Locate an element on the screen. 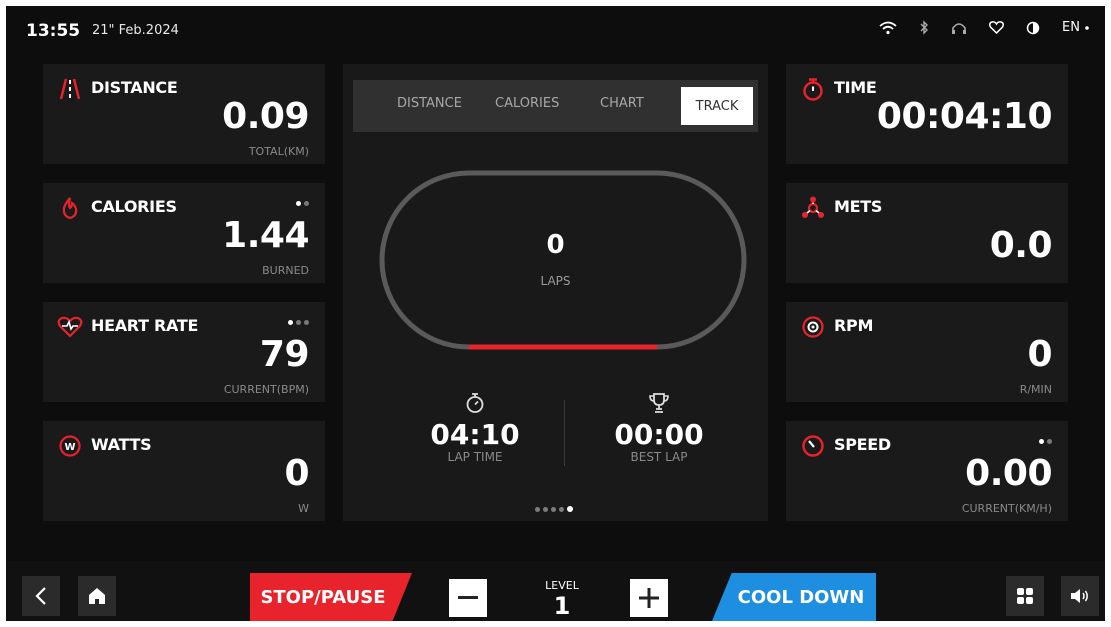  lap-time-value: 04:10 is located at coordinates (475, 434).